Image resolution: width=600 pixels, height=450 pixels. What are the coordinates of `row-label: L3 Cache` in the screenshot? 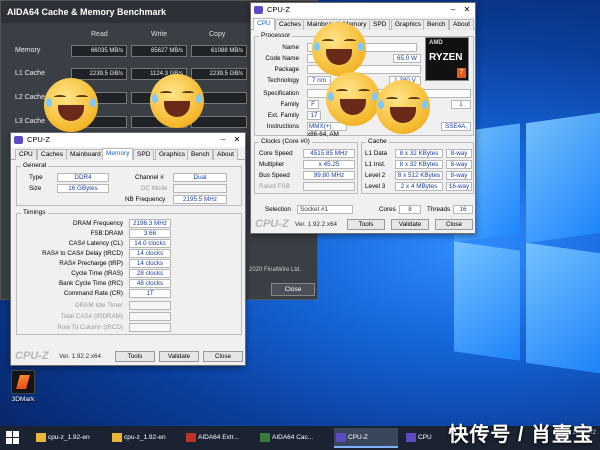 It's located at (30, 121).